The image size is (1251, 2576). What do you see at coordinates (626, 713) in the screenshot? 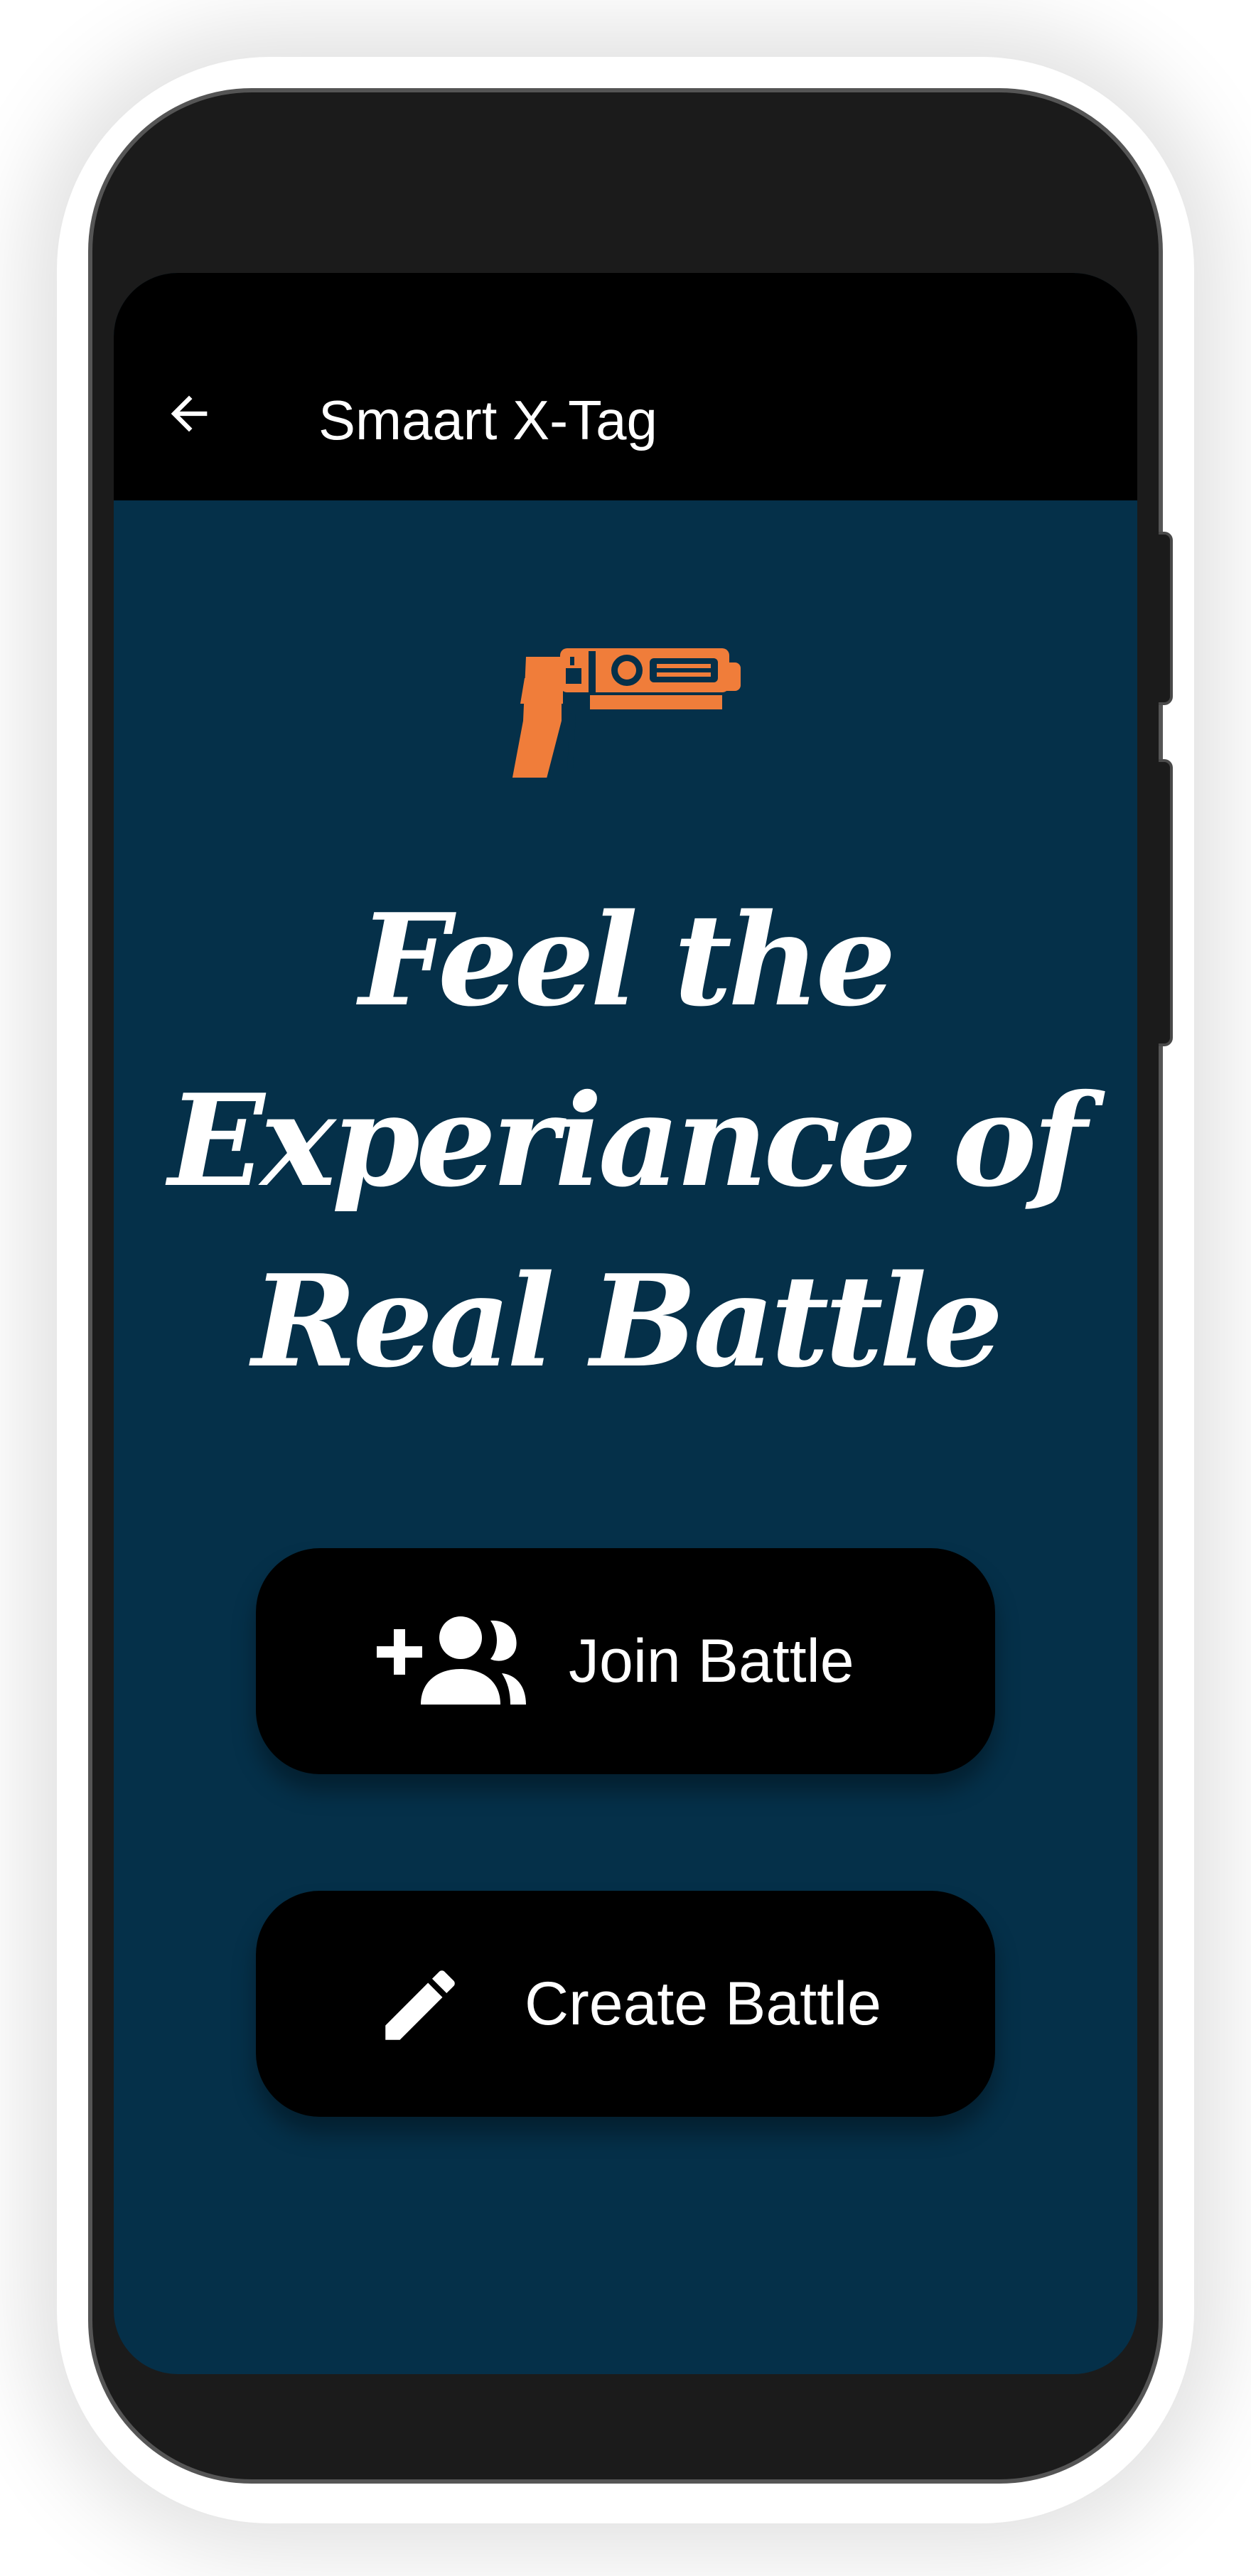
I see `laser-tag-gun-icon` at bounding box center [626, 713].